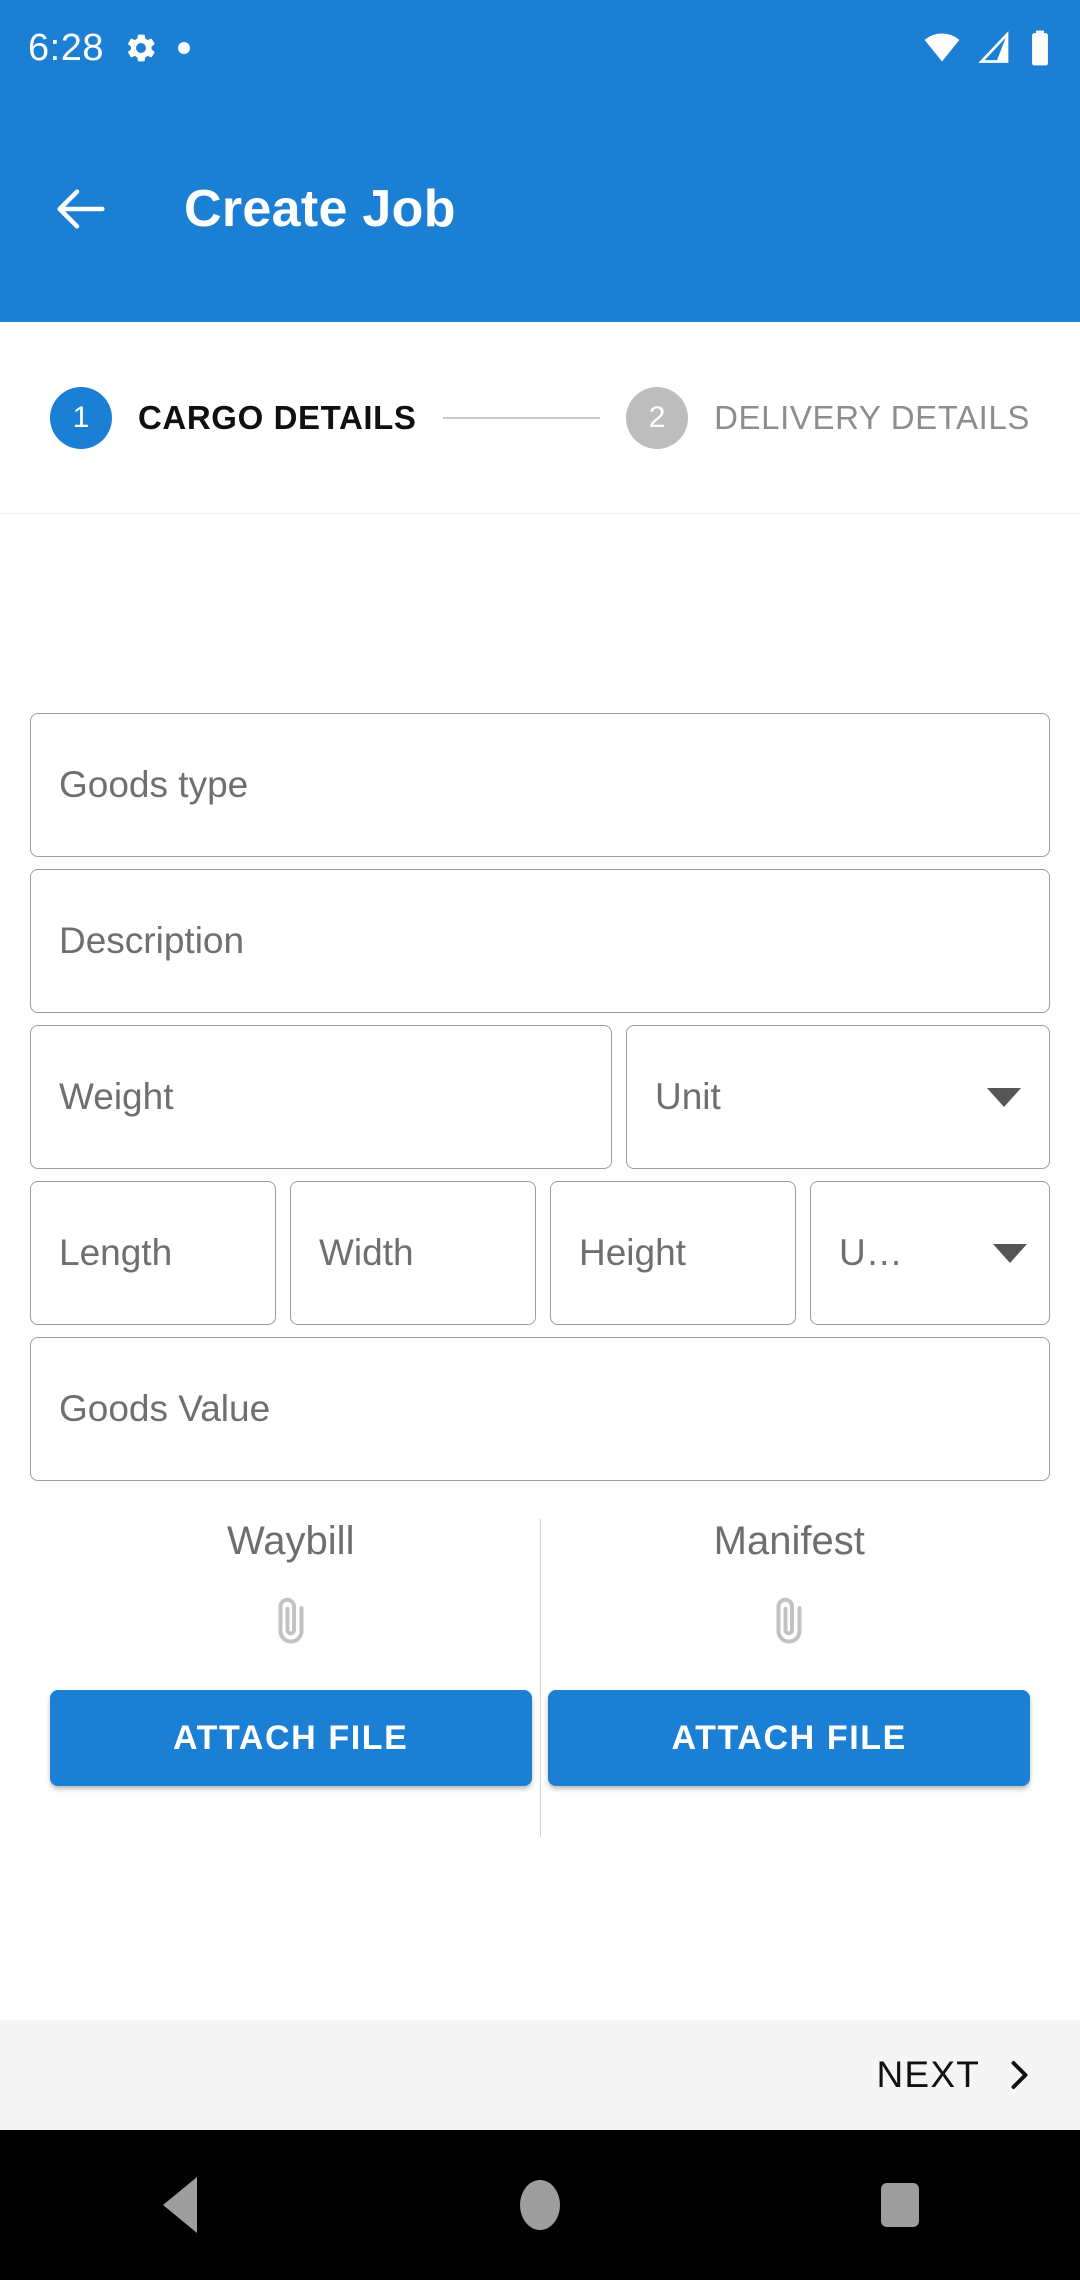 This screenshot has width=1080, height=2280. Describe the element at coordinates (540, 785) in the screenshot. I see `goods-type-field: Goods type` at that location.